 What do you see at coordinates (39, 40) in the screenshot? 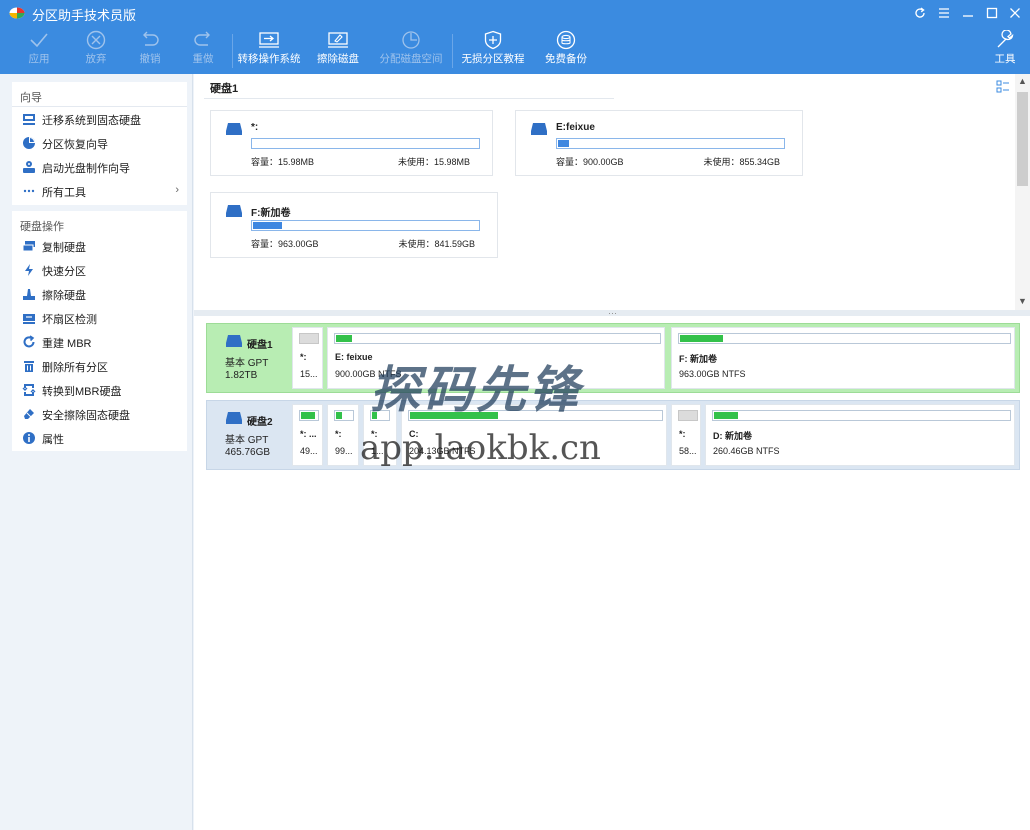
I see `check-icon` at bounding box center [39, 40].